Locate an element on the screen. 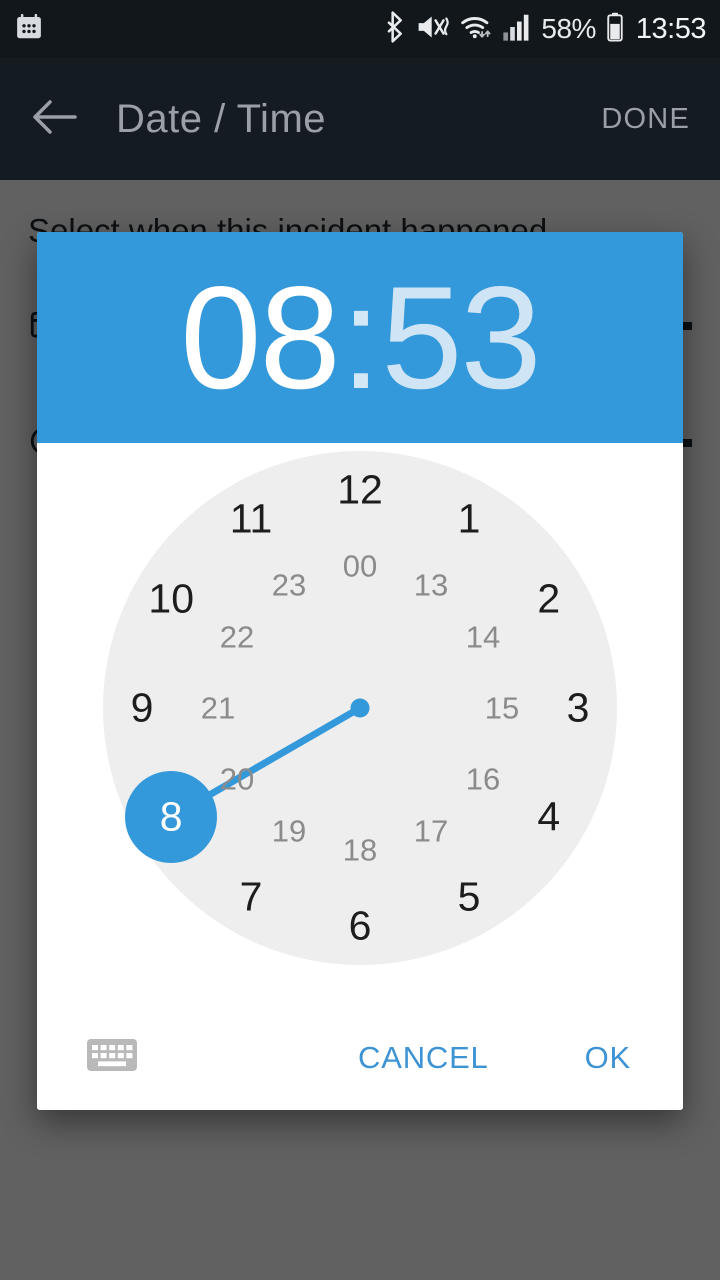  done-button: DONE is located at coordinates (645, 119).